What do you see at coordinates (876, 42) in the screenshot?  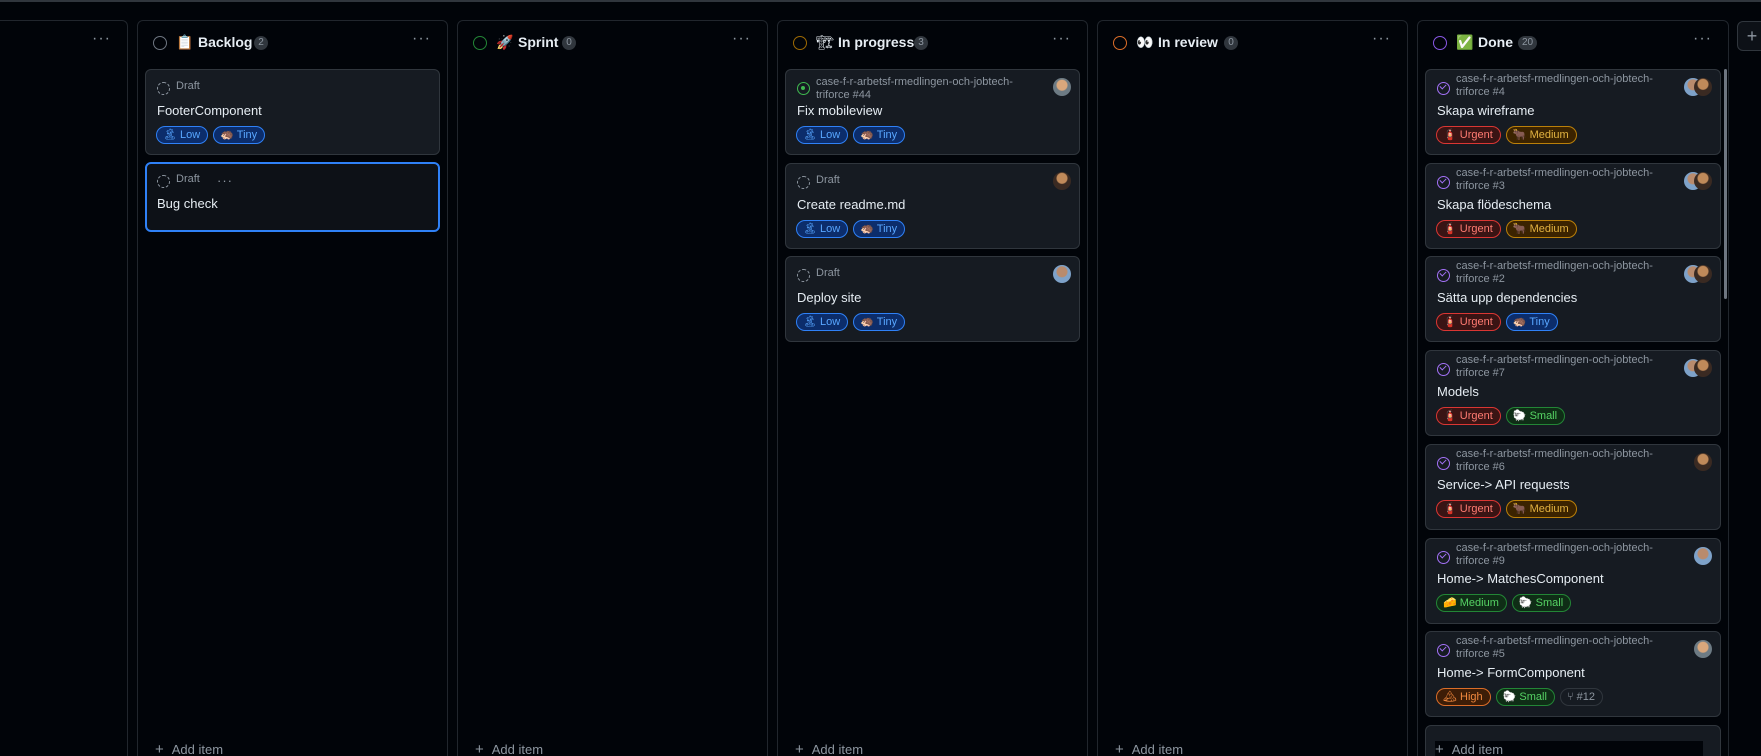 I see `column-title: In progress` at bounding box center [876, 42].